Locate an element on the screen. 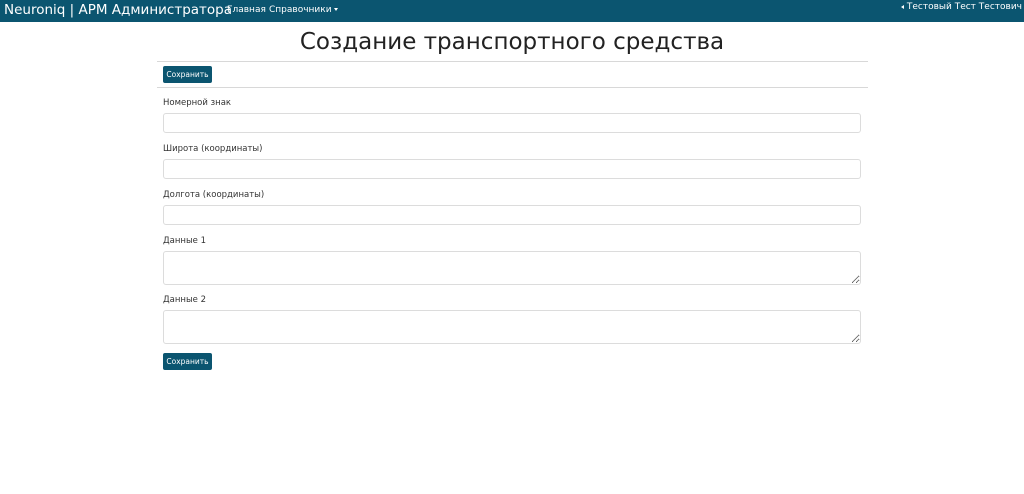 This screenshot has height=494, width=1024. latitude-label: Широта (координаты) is located at coordinates (213, 149).